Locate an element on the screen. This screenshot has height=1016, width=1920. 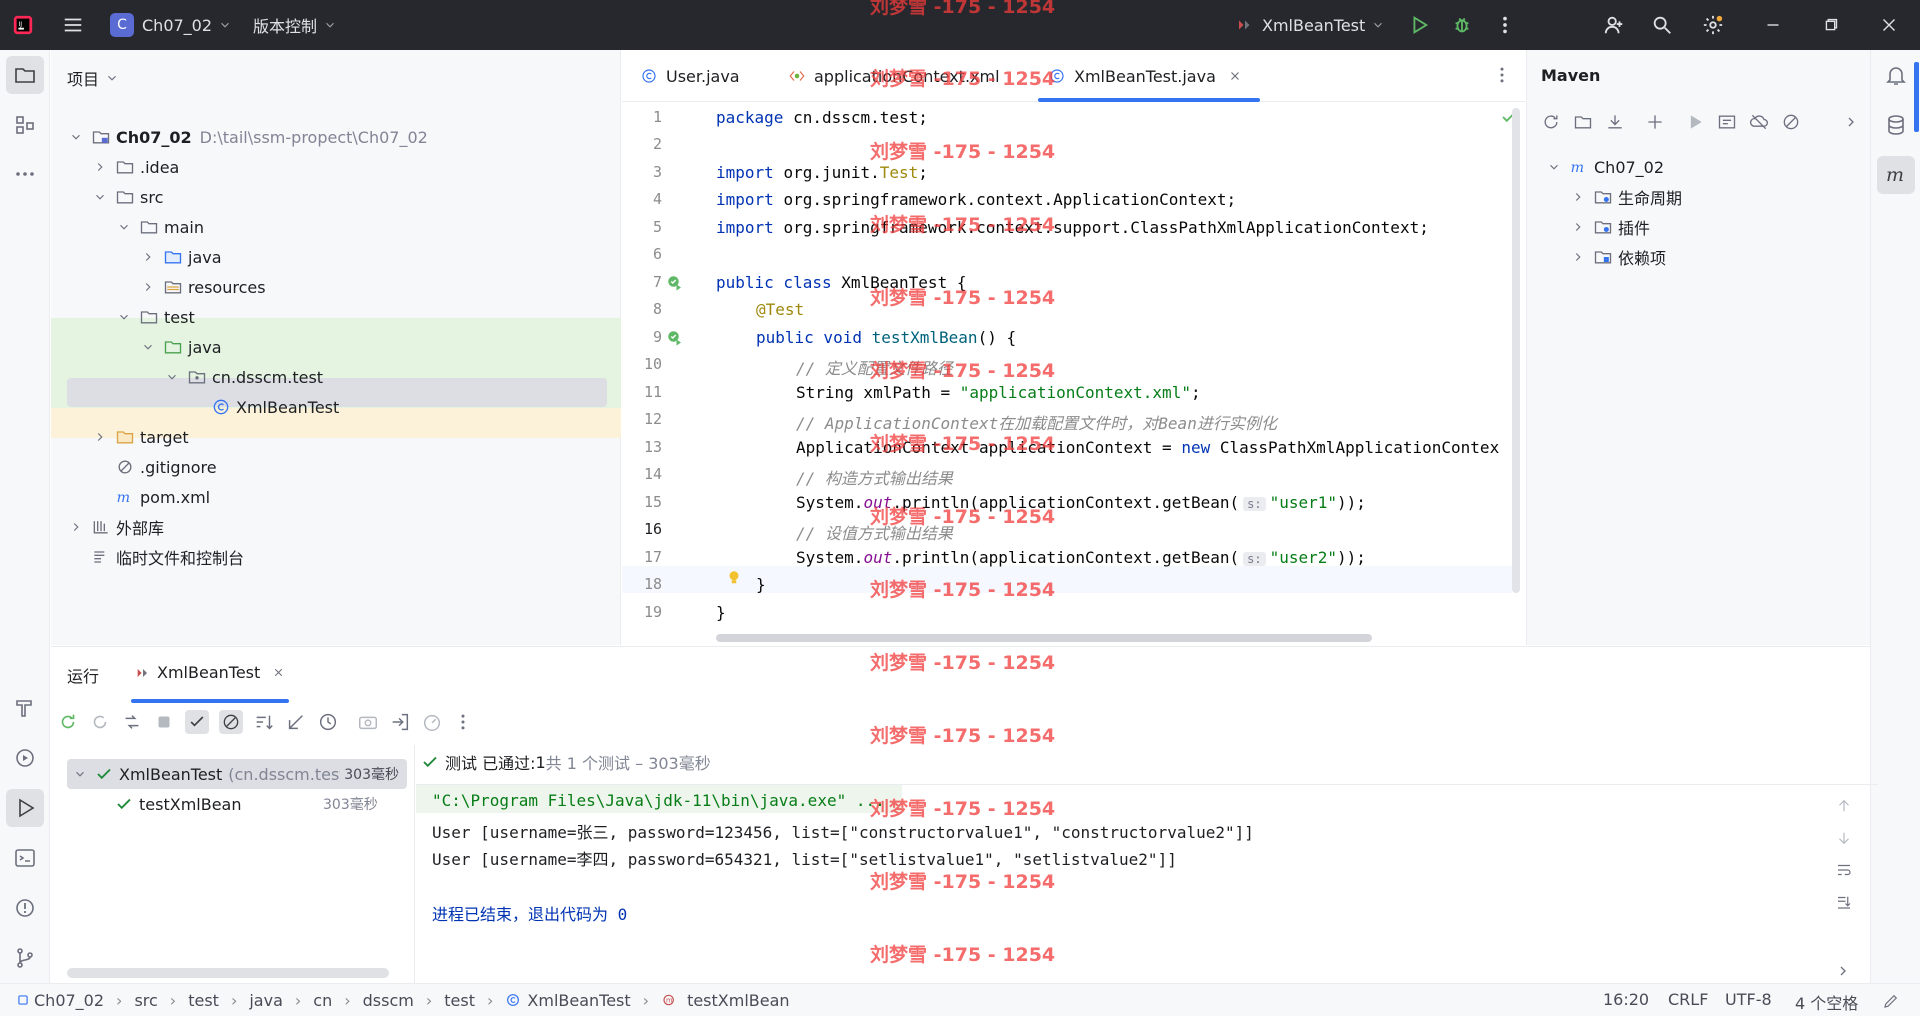
maven-plugins: 插件 is located at coordinates (1697, 227).